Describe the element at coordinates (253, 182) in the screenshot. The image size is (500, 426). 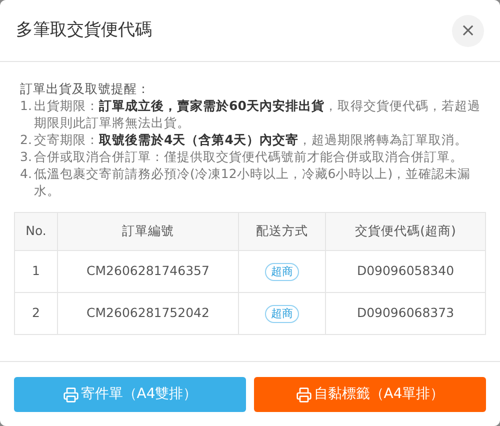
I see `notice-text: 低溫包裹交寄前請務必預冷(冷凍12小時以上，冷藏6小時以上)，並確認未漏水。` at that location.